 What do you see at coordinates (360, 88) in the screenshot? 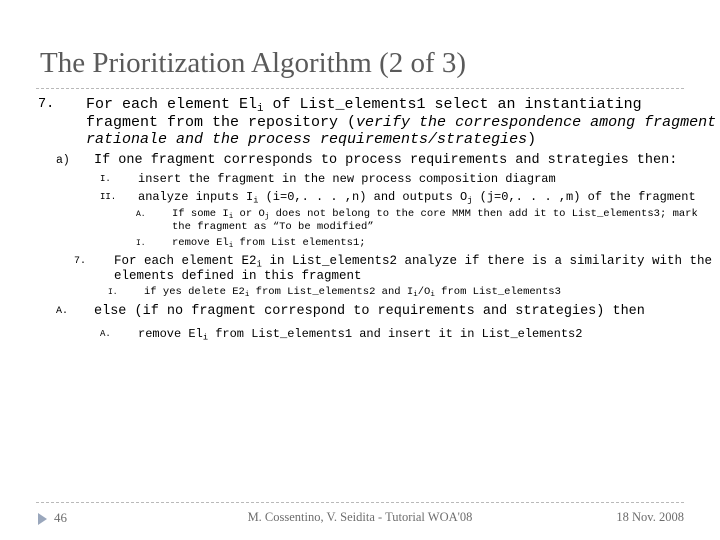
I see `title-divider` at bounding box center [360, 88].